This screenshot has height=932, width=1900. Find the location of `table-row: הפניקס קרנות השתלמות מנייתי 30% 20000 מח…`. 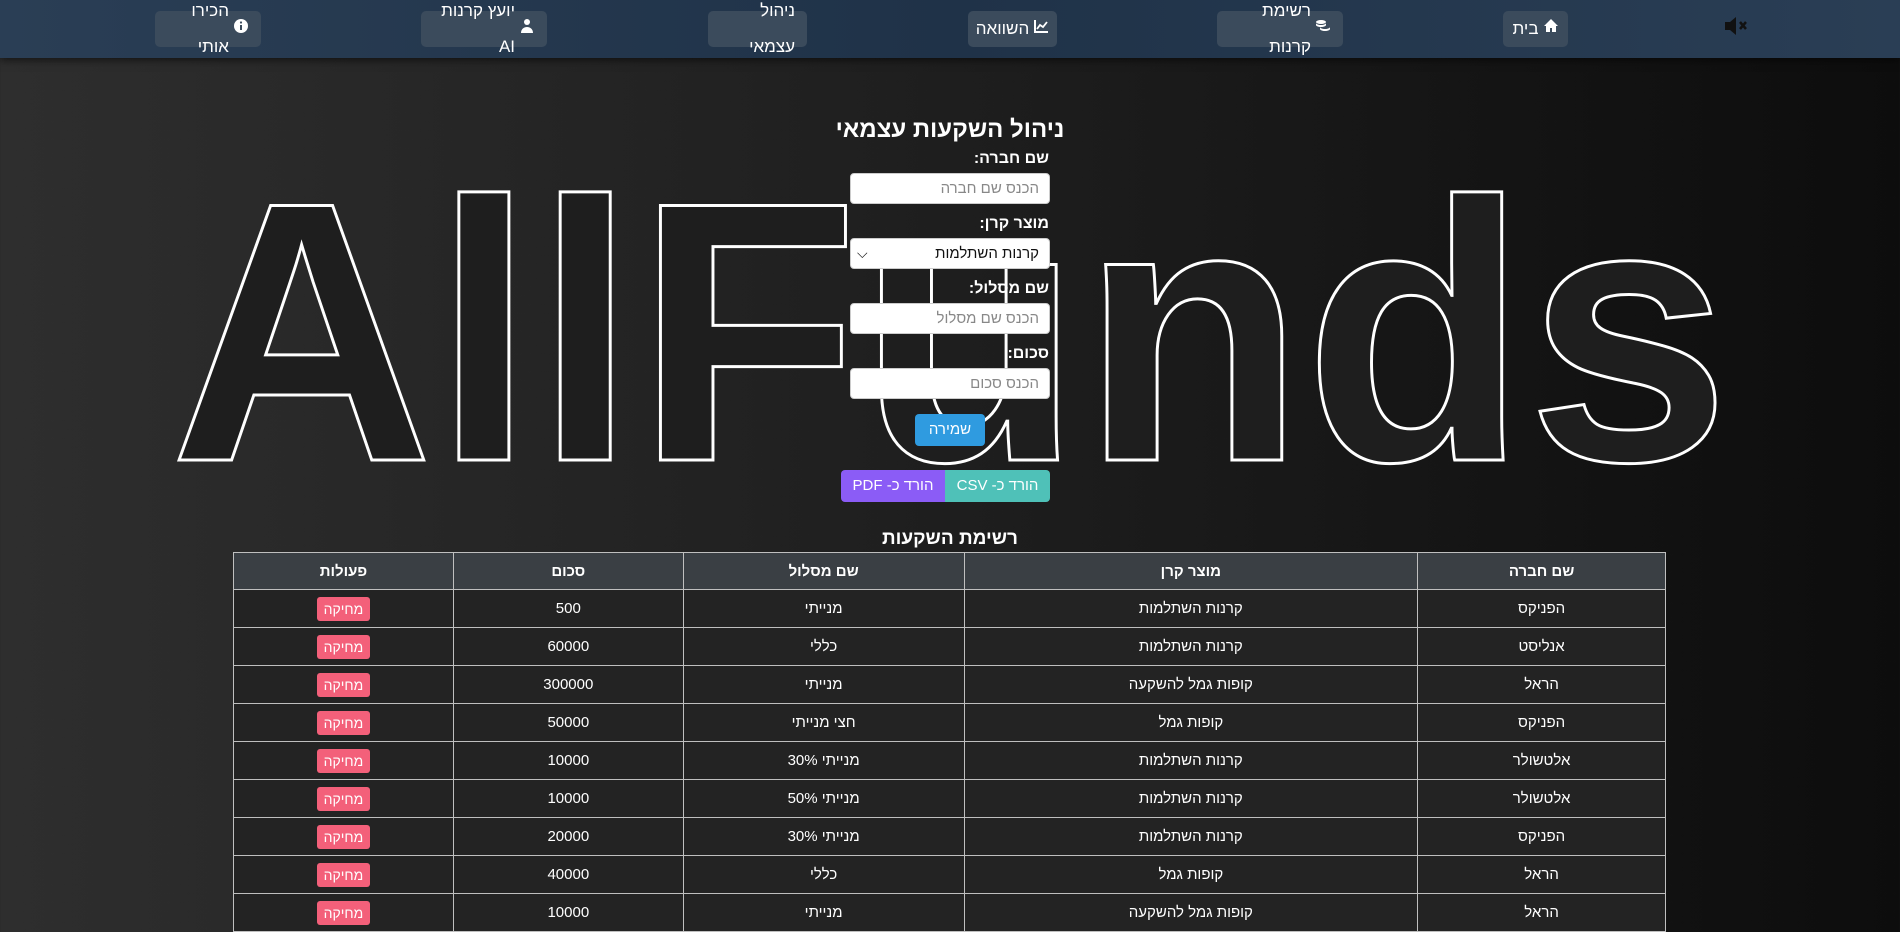

table-row: הפניקס קרנות השתלמות מנייתי 30% 20000 מח… is located at coordinates (949, 836).